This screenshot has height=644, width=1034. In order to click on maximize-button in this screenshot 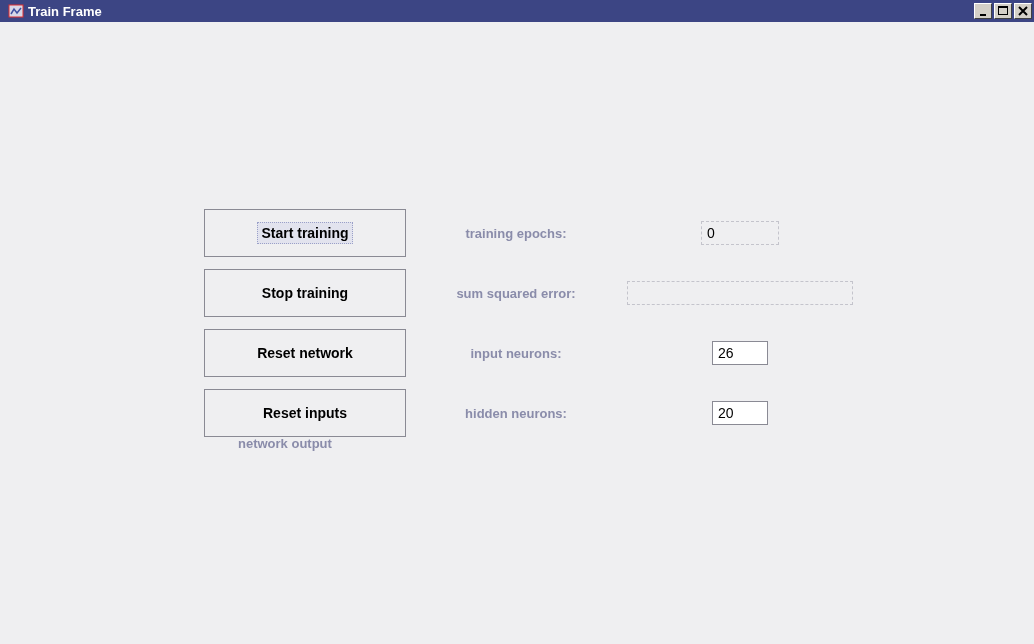, I will do `click(1003, 11)`.